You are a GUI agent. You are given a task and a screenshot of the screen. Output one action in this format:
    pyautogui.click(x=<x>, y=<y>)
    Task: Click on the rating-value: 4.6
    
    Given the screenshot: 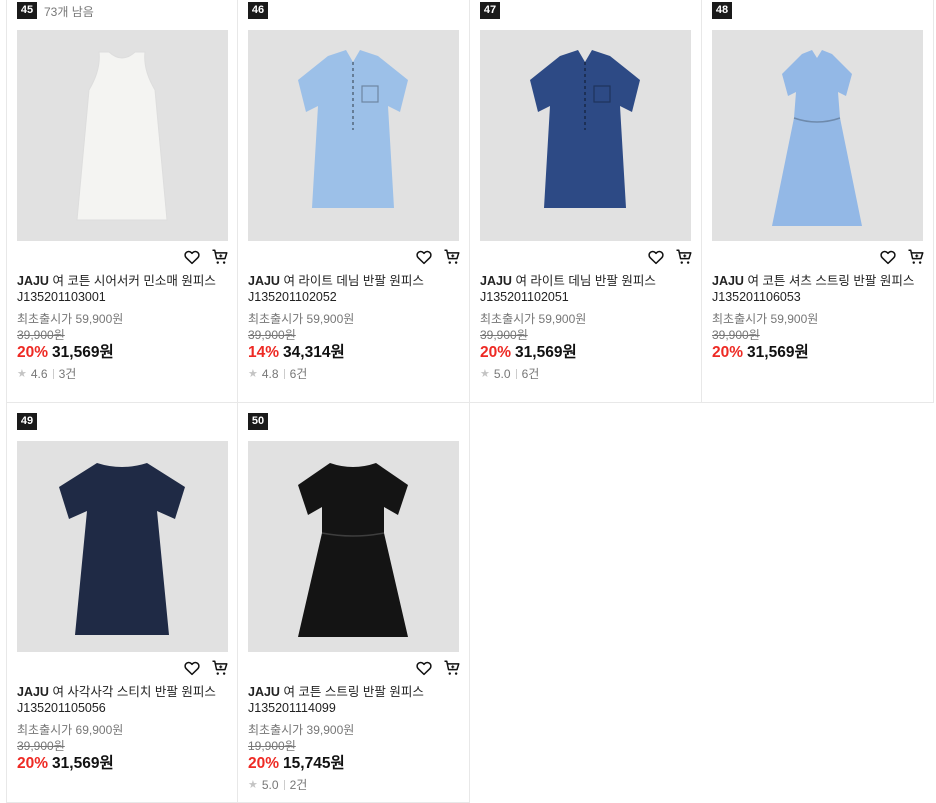 What is the action you would take?
    pyautogui.click(x=39, y=373)
    